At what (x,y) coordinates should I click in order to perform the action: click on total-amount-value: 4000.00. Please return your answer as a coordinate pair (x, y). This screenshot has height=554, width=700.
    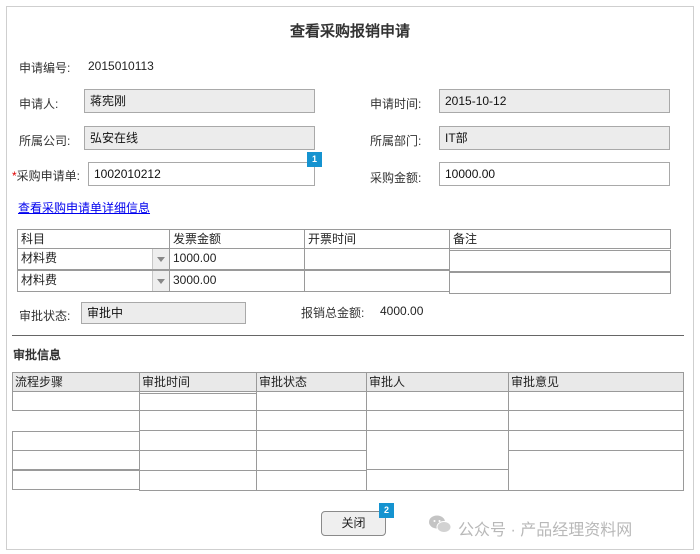
    Looking at the image, I should click on (402, 311).